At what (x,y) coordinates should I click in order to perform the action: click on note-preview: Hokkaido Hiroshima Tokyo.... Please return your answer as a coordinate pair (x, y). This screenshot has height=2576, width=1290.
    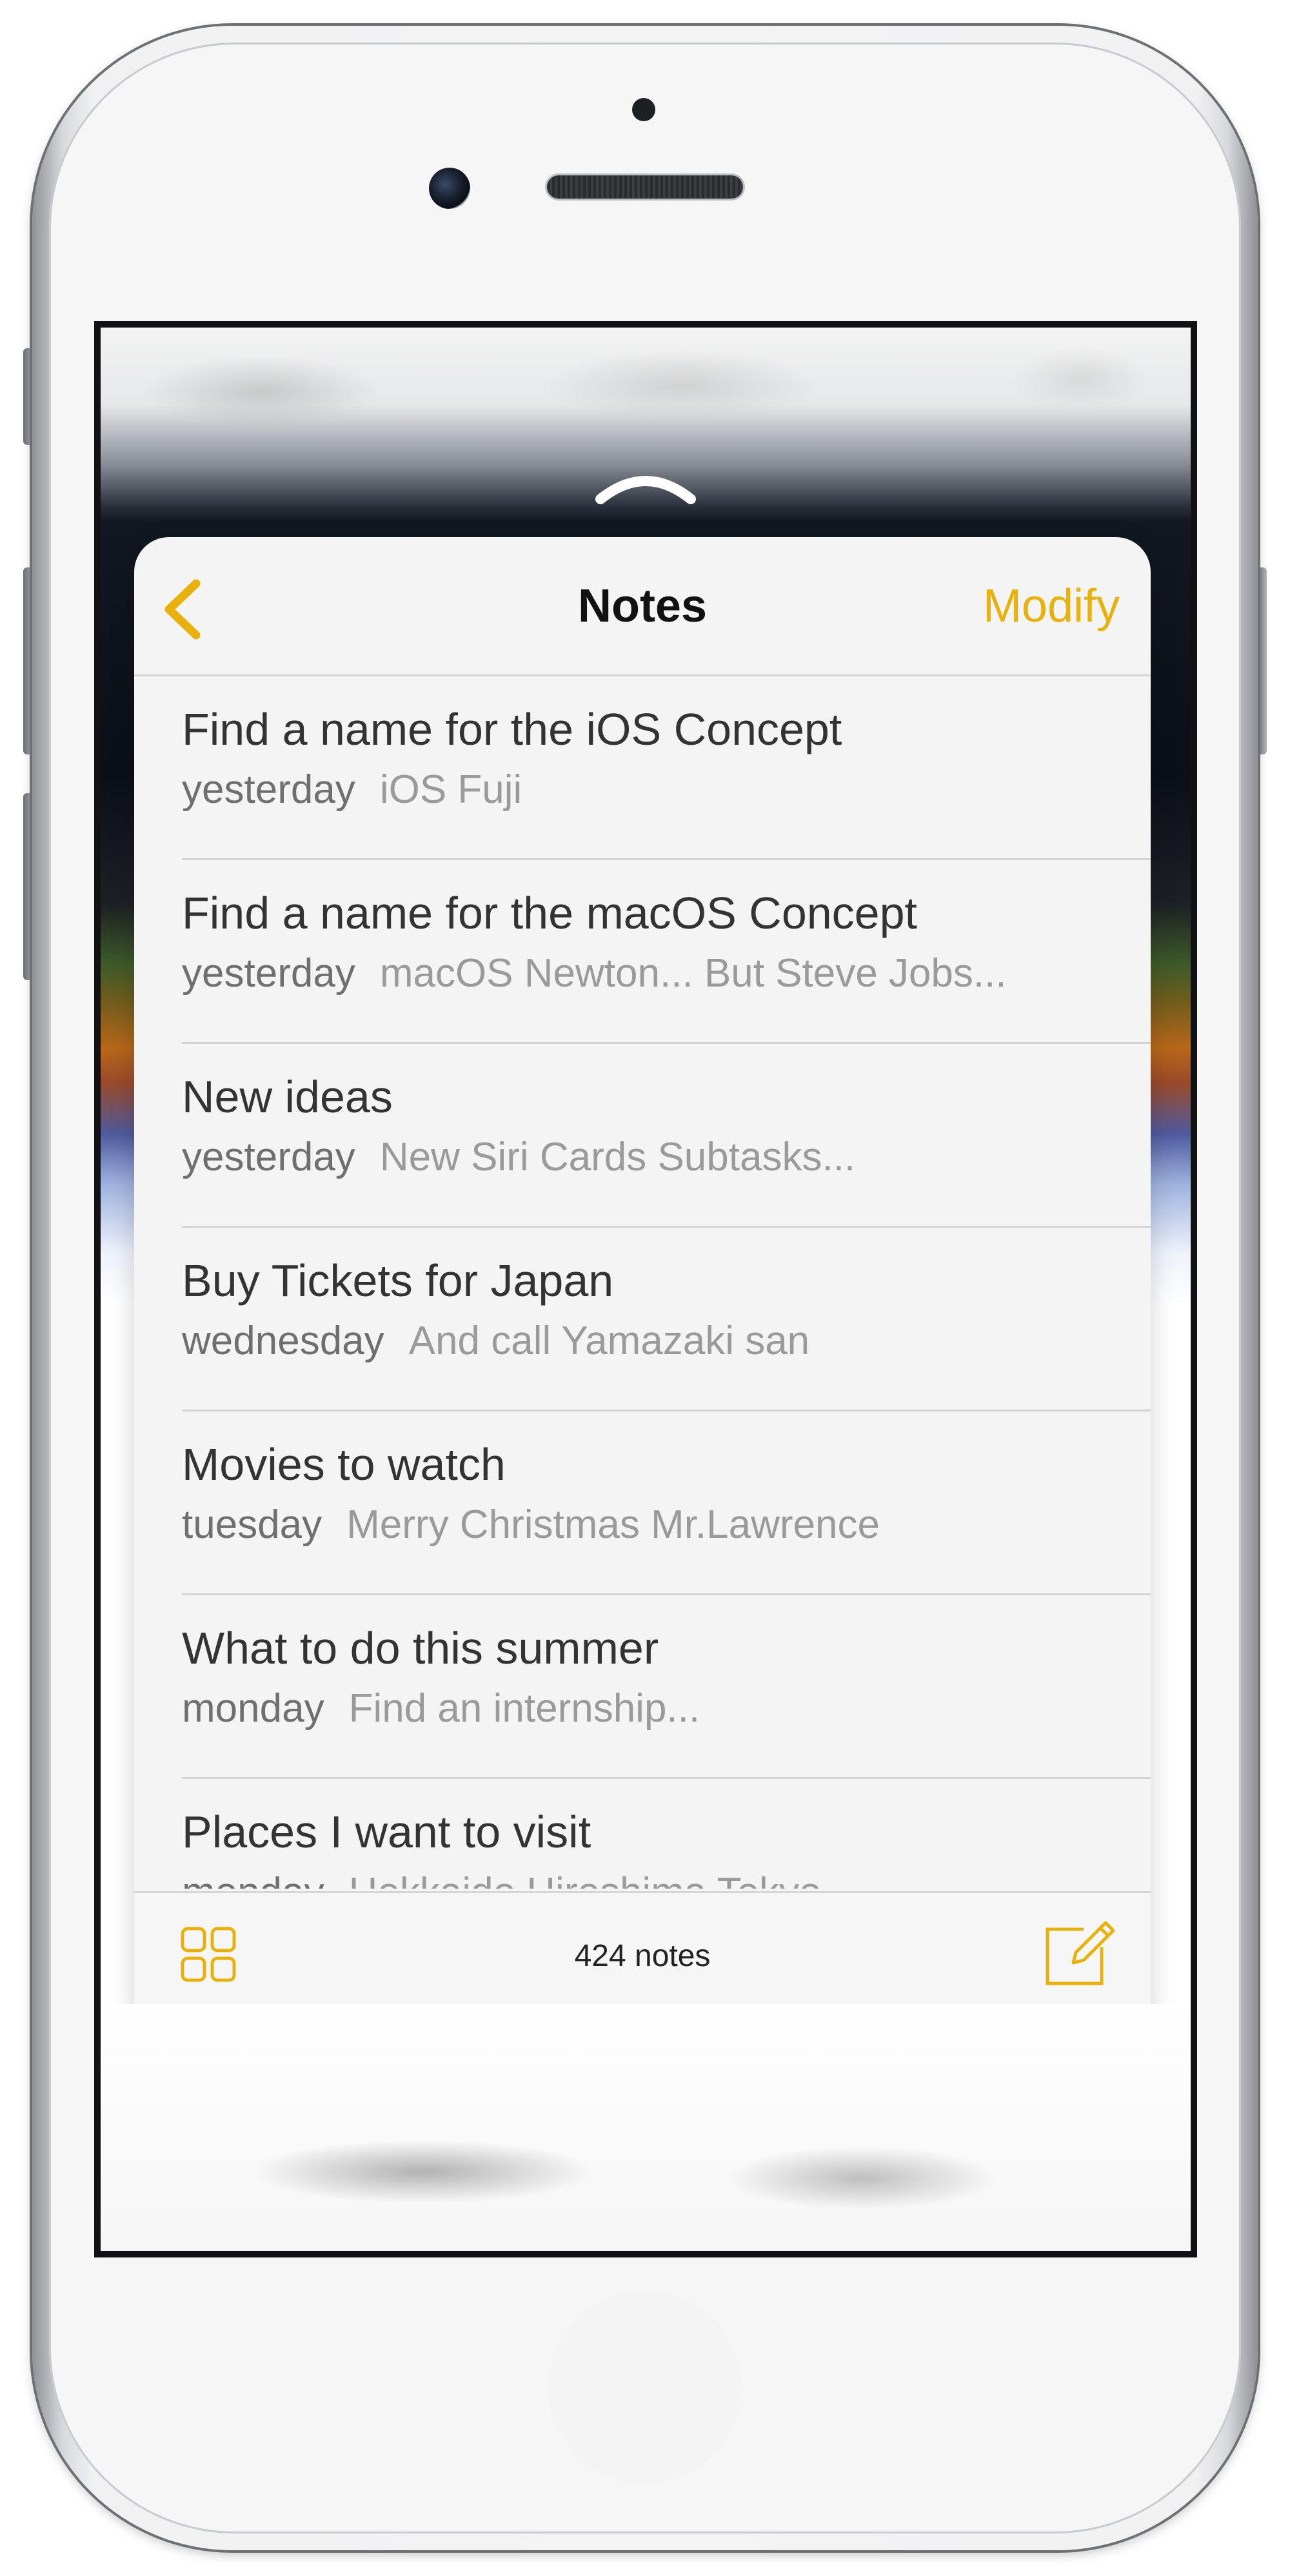
    Looking at the image, I should click on (602, 1879).